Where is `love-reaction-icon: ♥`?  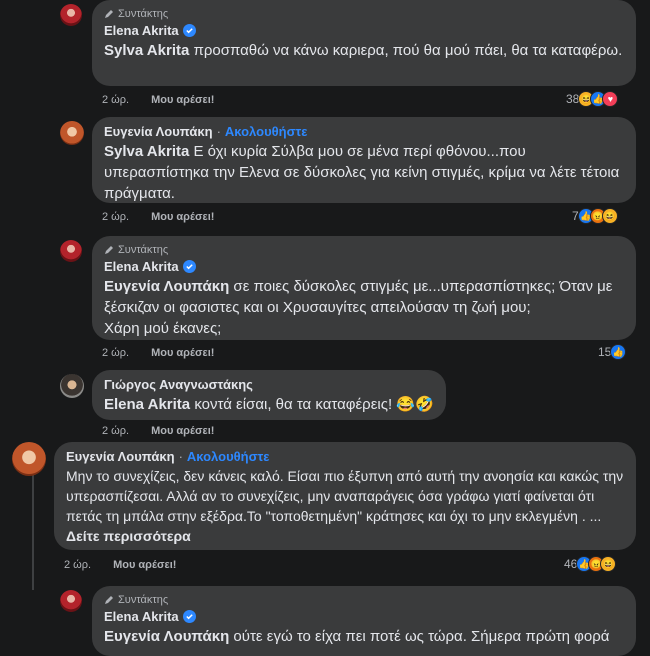 love-reaction-icon: ♥ is located at coordinates (610, 99).